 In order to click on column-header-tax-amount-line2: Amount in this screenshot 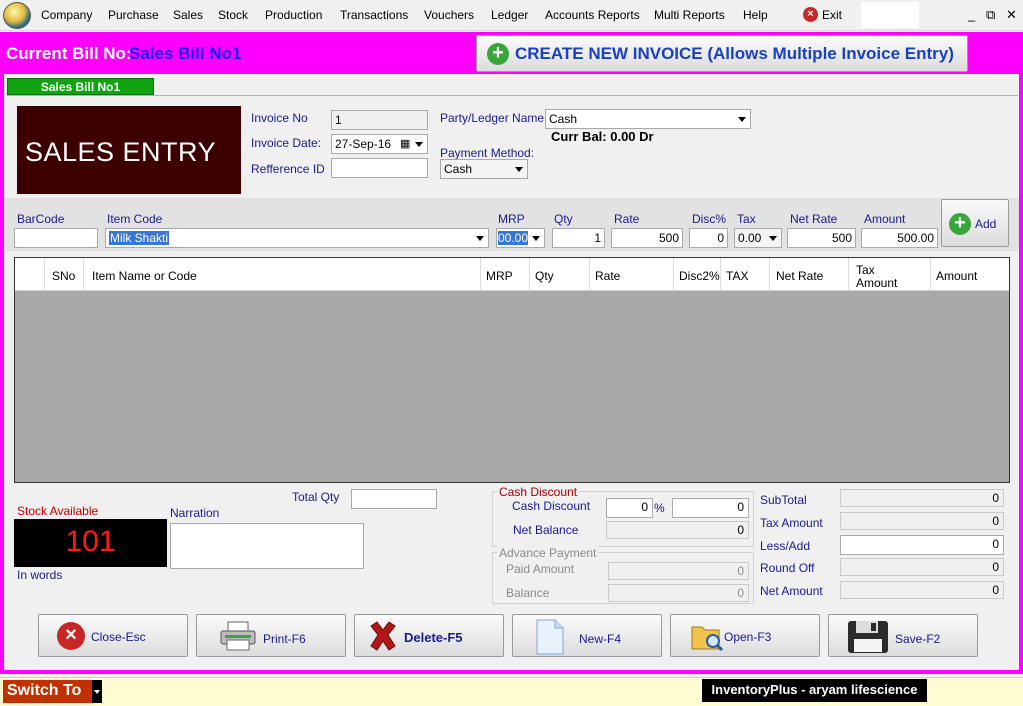, I will do `click(876, 283)`.